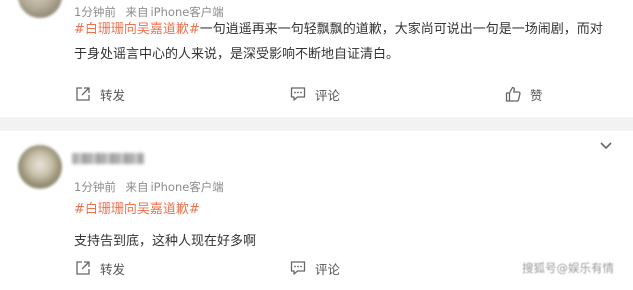  I want to click on like-button: 赞, so click(523, 94).